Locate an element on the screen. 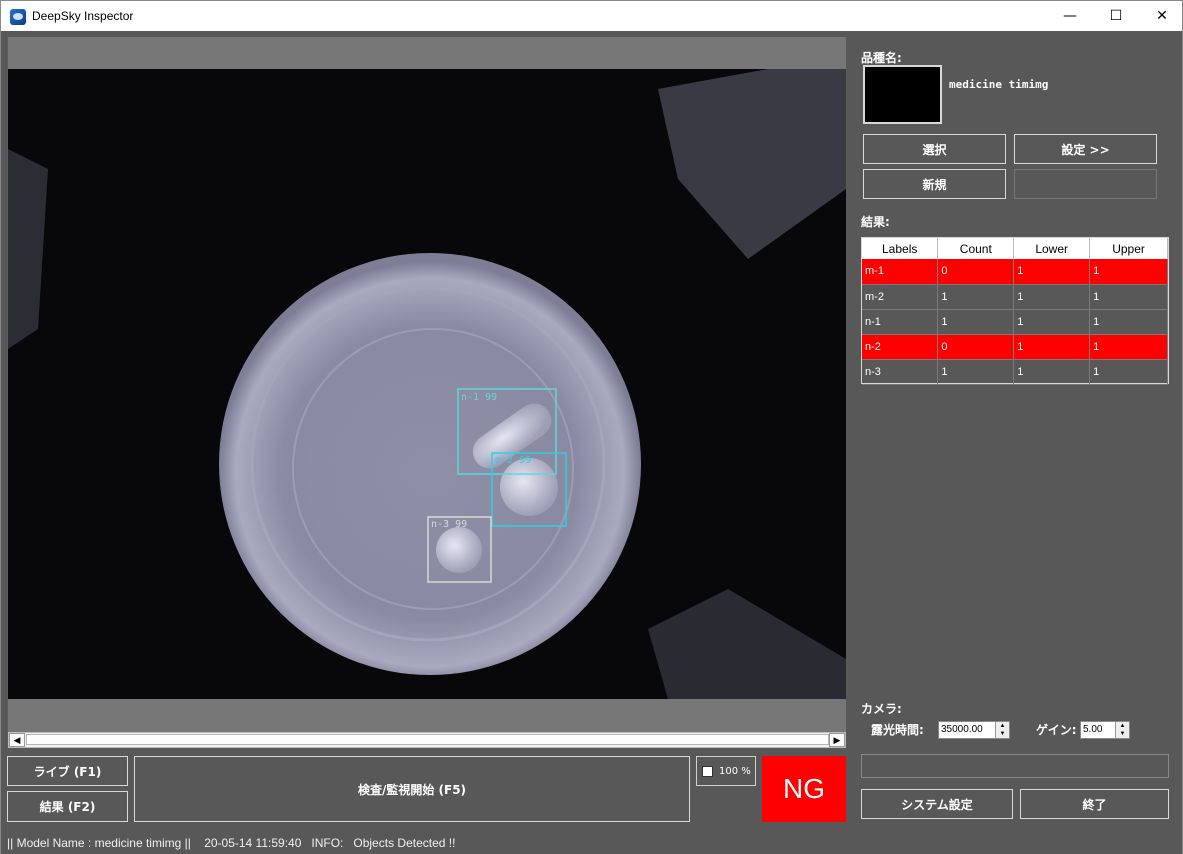 The height and width of the screenshot is (854, 1183). cell-label: n-3 is located at coordinates (900, 372).